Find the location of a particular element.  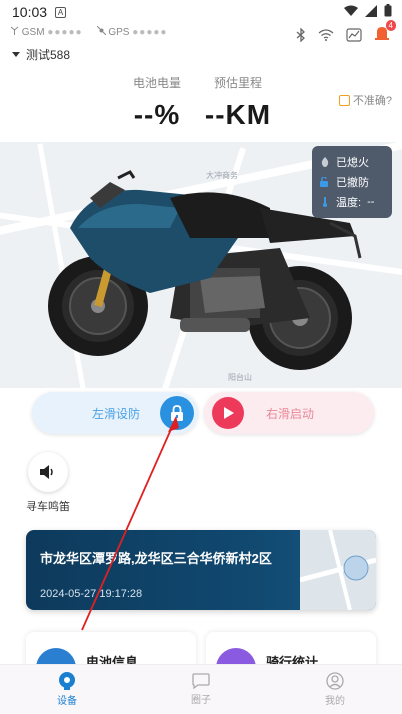

thermometer-icon is located at coordinates (325, 202).